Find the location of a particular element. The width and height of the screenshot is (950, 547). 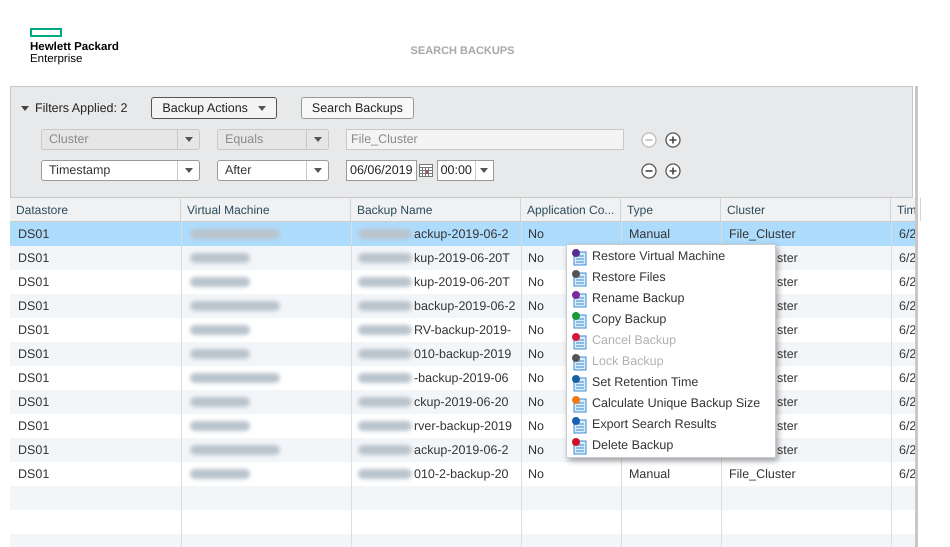

menu-item: Restore Files is located at coordinates (671, 277).